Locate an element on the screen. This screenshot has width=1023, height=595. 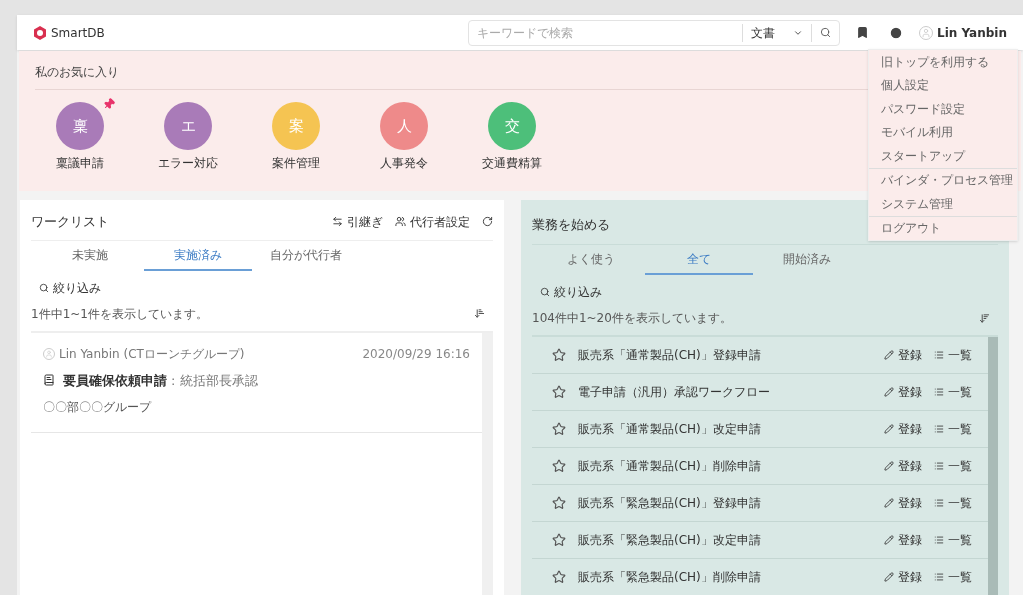
process-name: 販売系「通常製品(CH)」改定申請 is located at coordinates (669, 429).